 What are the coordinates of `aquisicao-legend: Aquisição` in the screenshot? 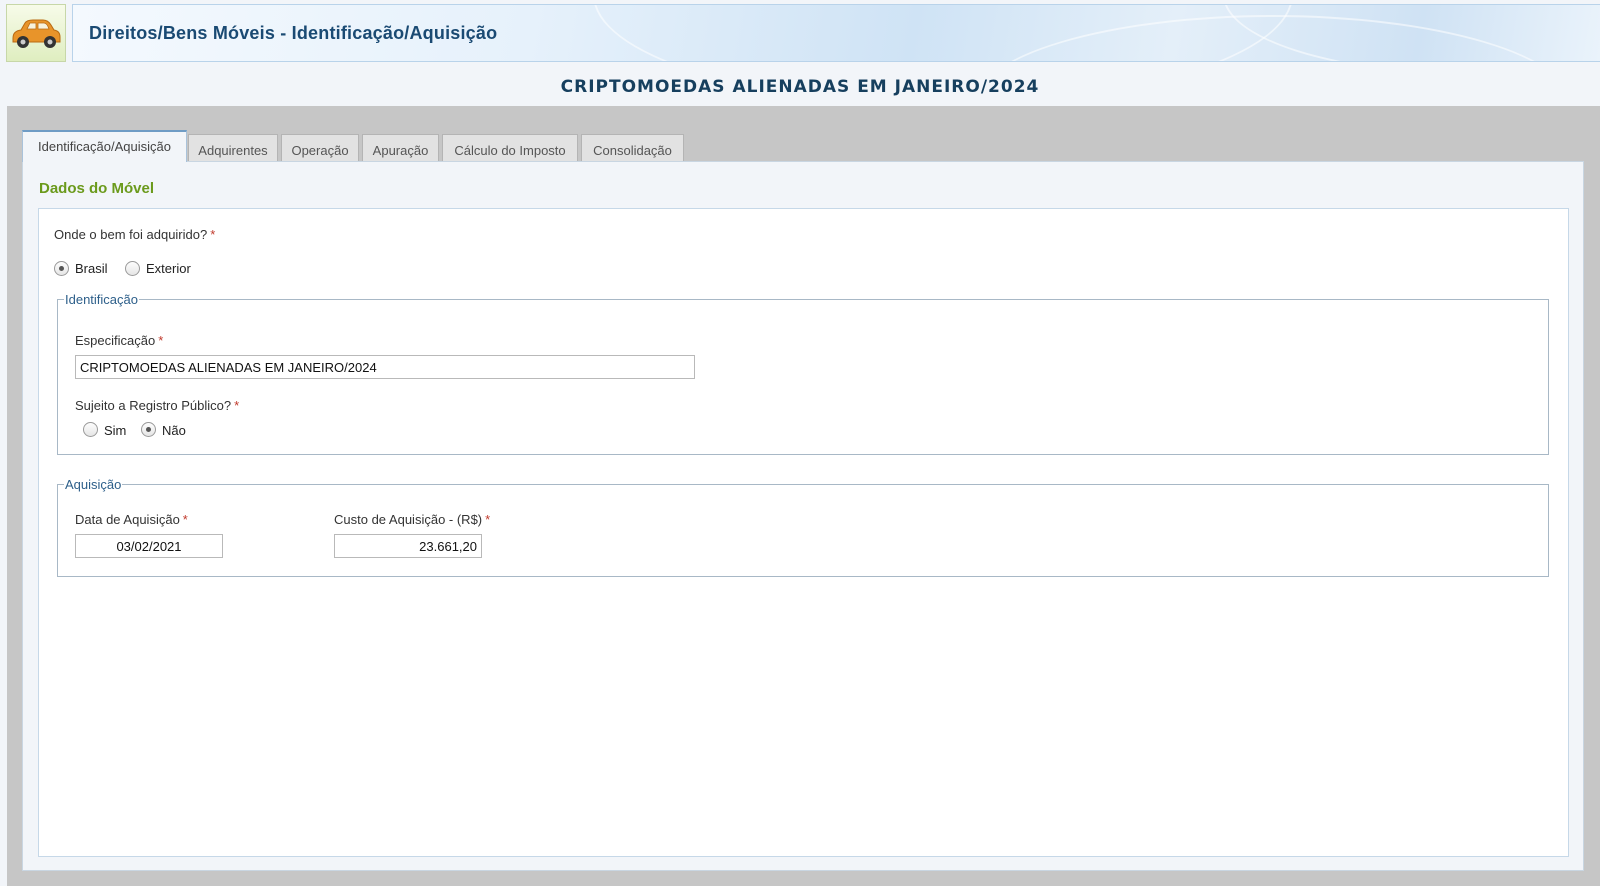 It's located at (93, 484).